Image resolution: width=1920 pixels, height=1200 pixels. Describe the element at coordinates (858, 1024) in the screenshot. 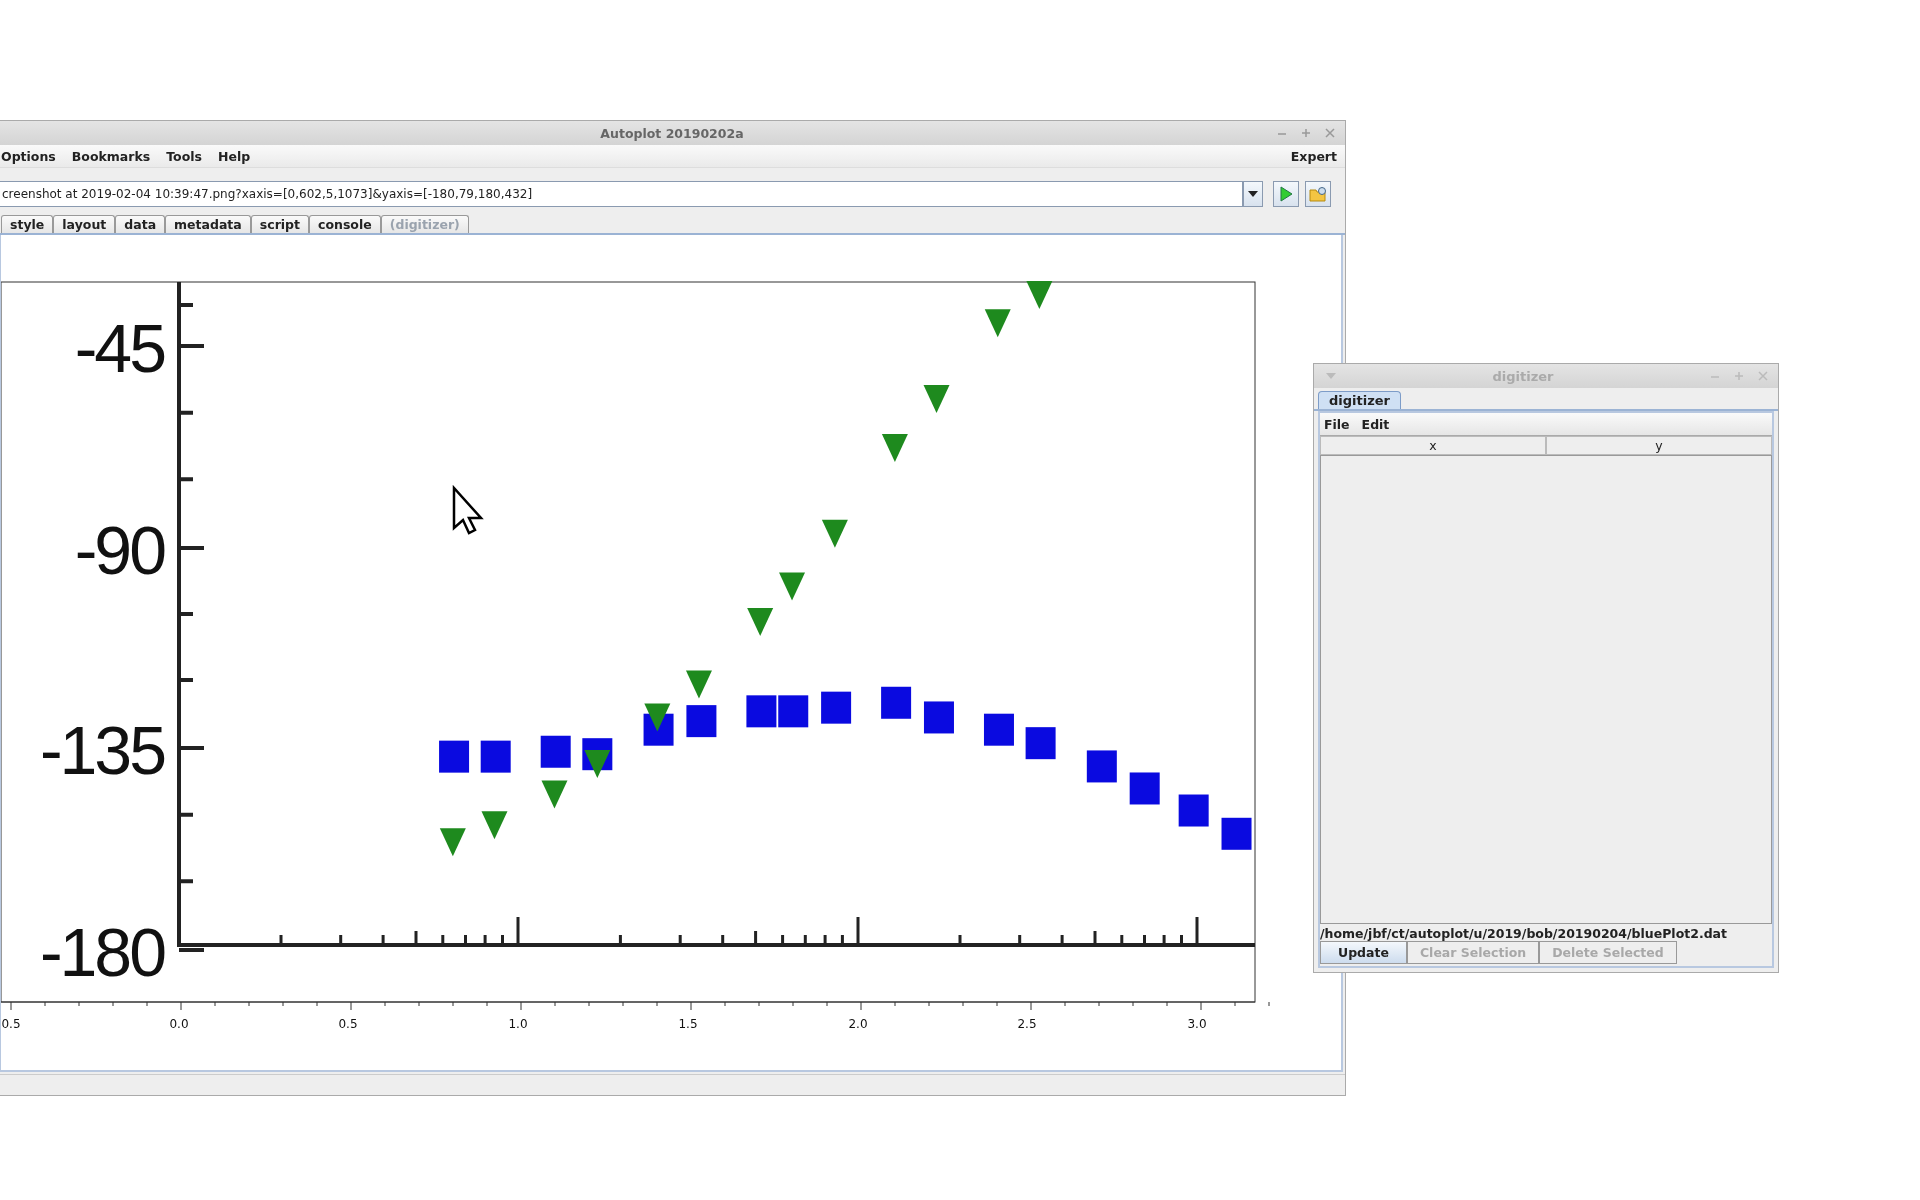

I see `tick-label: 2.0` at that location.